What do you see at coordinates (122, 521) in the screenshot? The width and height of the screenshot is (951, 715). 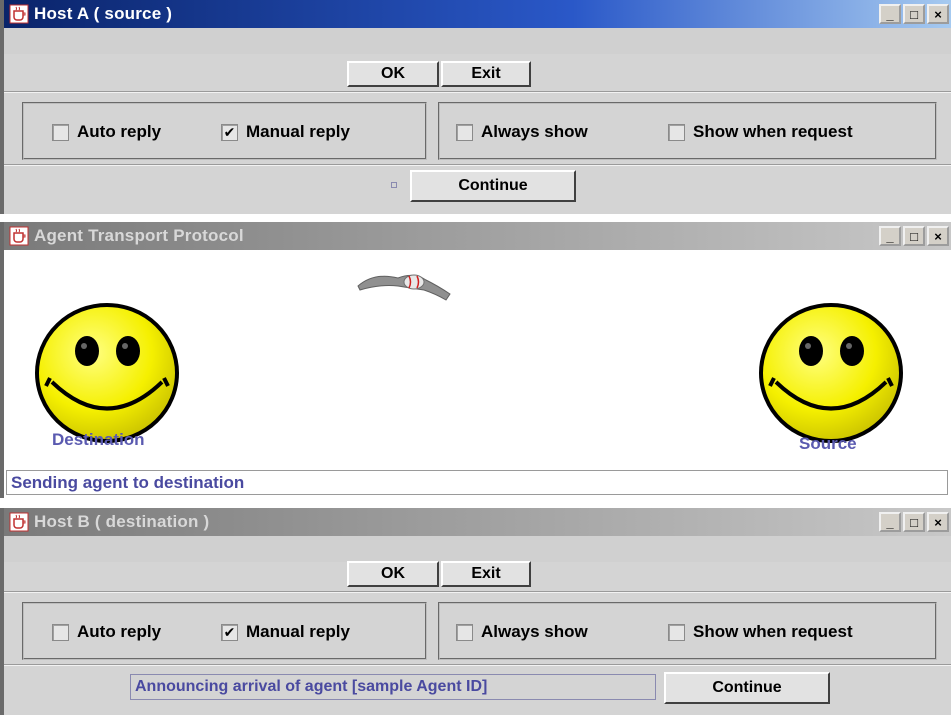 I see `host-b-title: Host B ( destination )` at bounding box center [122, 521].